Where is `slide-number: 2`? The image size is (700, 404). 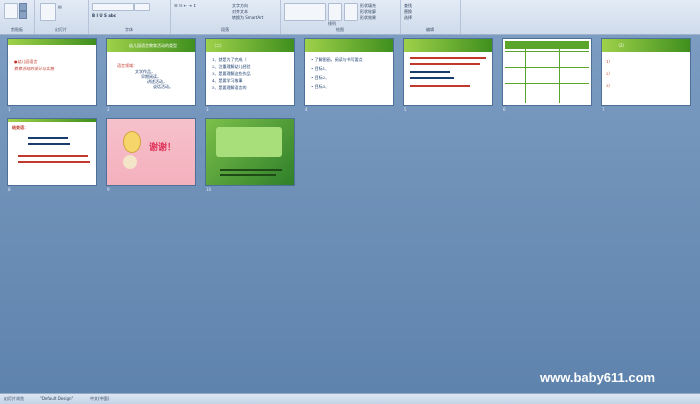
slide-number: 2 is located at coordinates (108, 109).